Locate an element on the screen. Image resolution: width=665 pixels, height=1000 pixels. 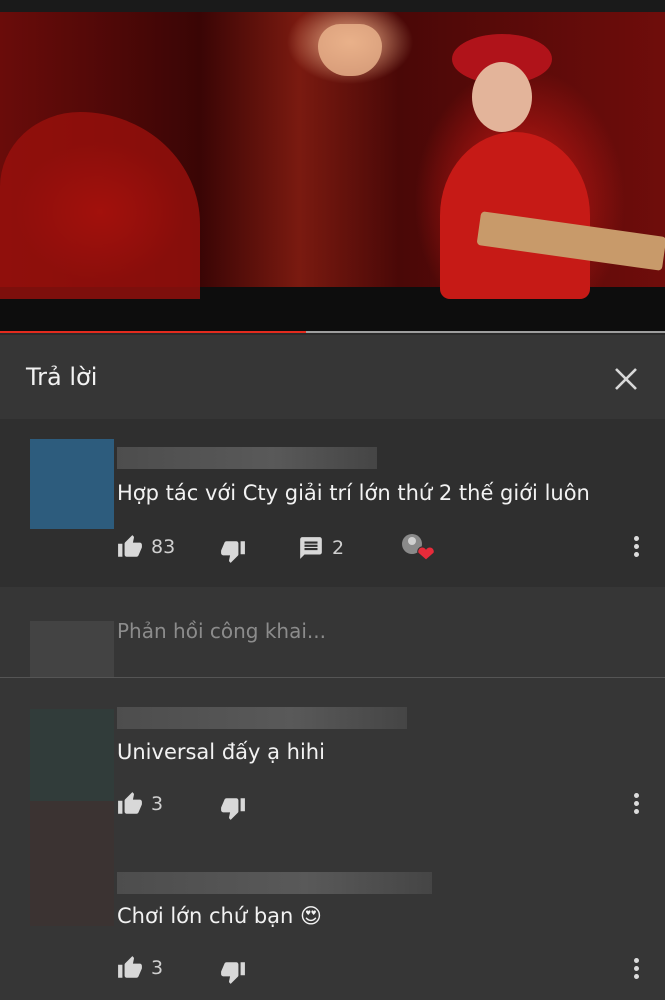
like-count: 83 is located at coordinates (163, 547).